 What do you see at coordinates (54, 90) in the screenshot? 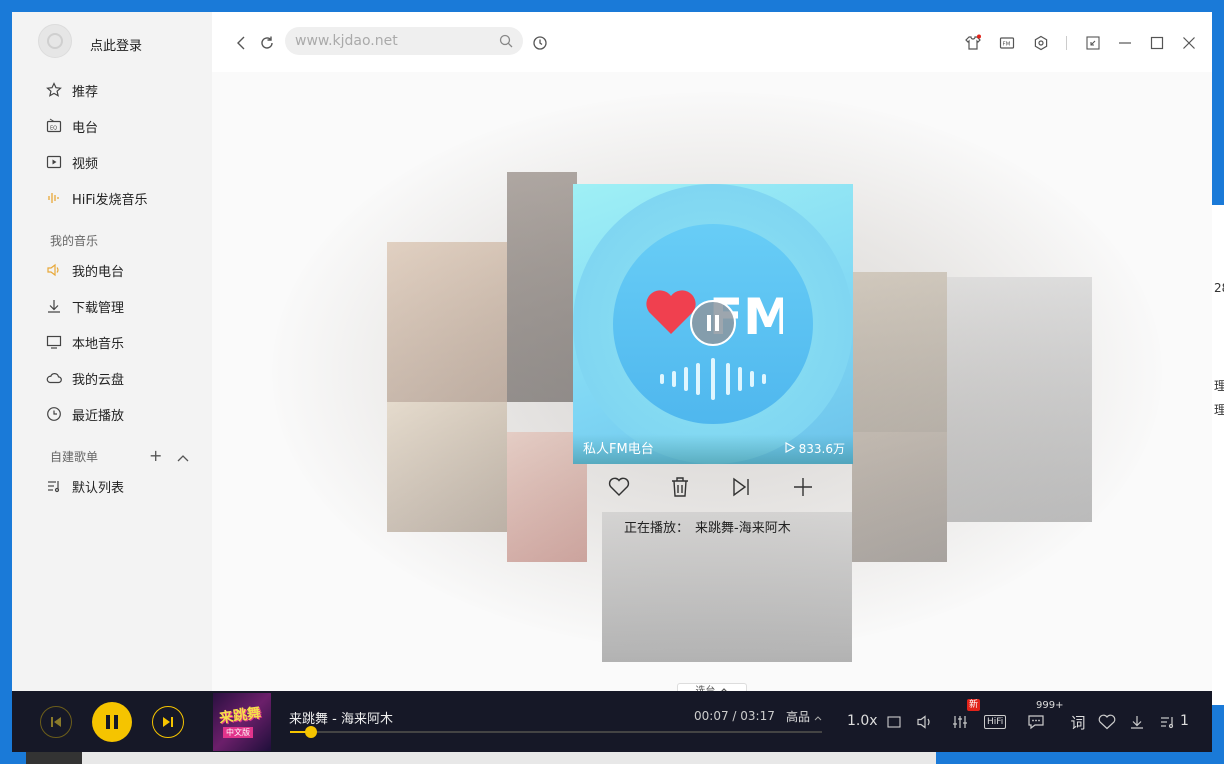
I see `star-icon` at bounding box center [54, 90].